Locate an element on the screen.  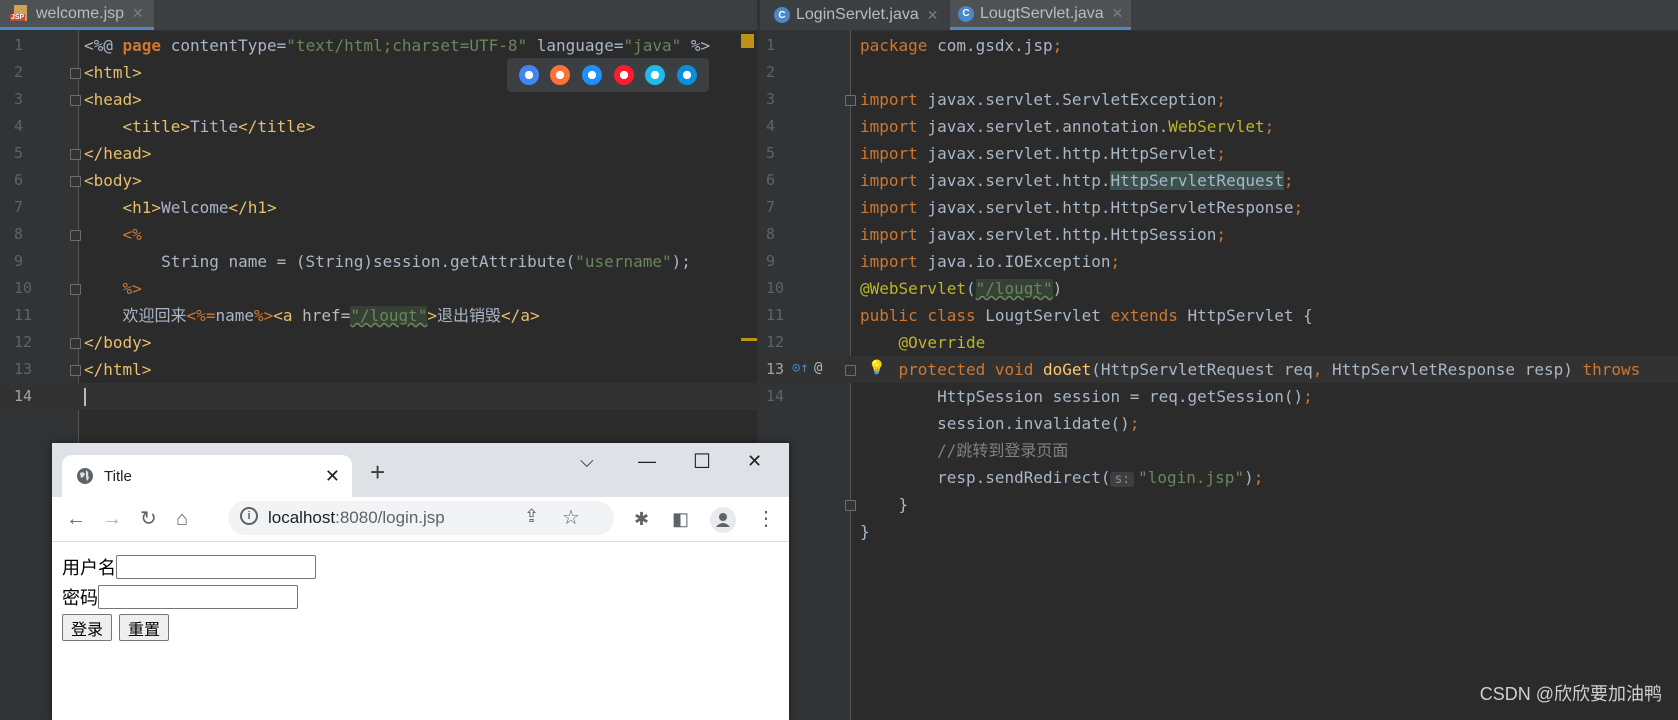
address-bar: i localhost:8080/login.jsp ⇪ ☆ is located at coordinates (421, 518).